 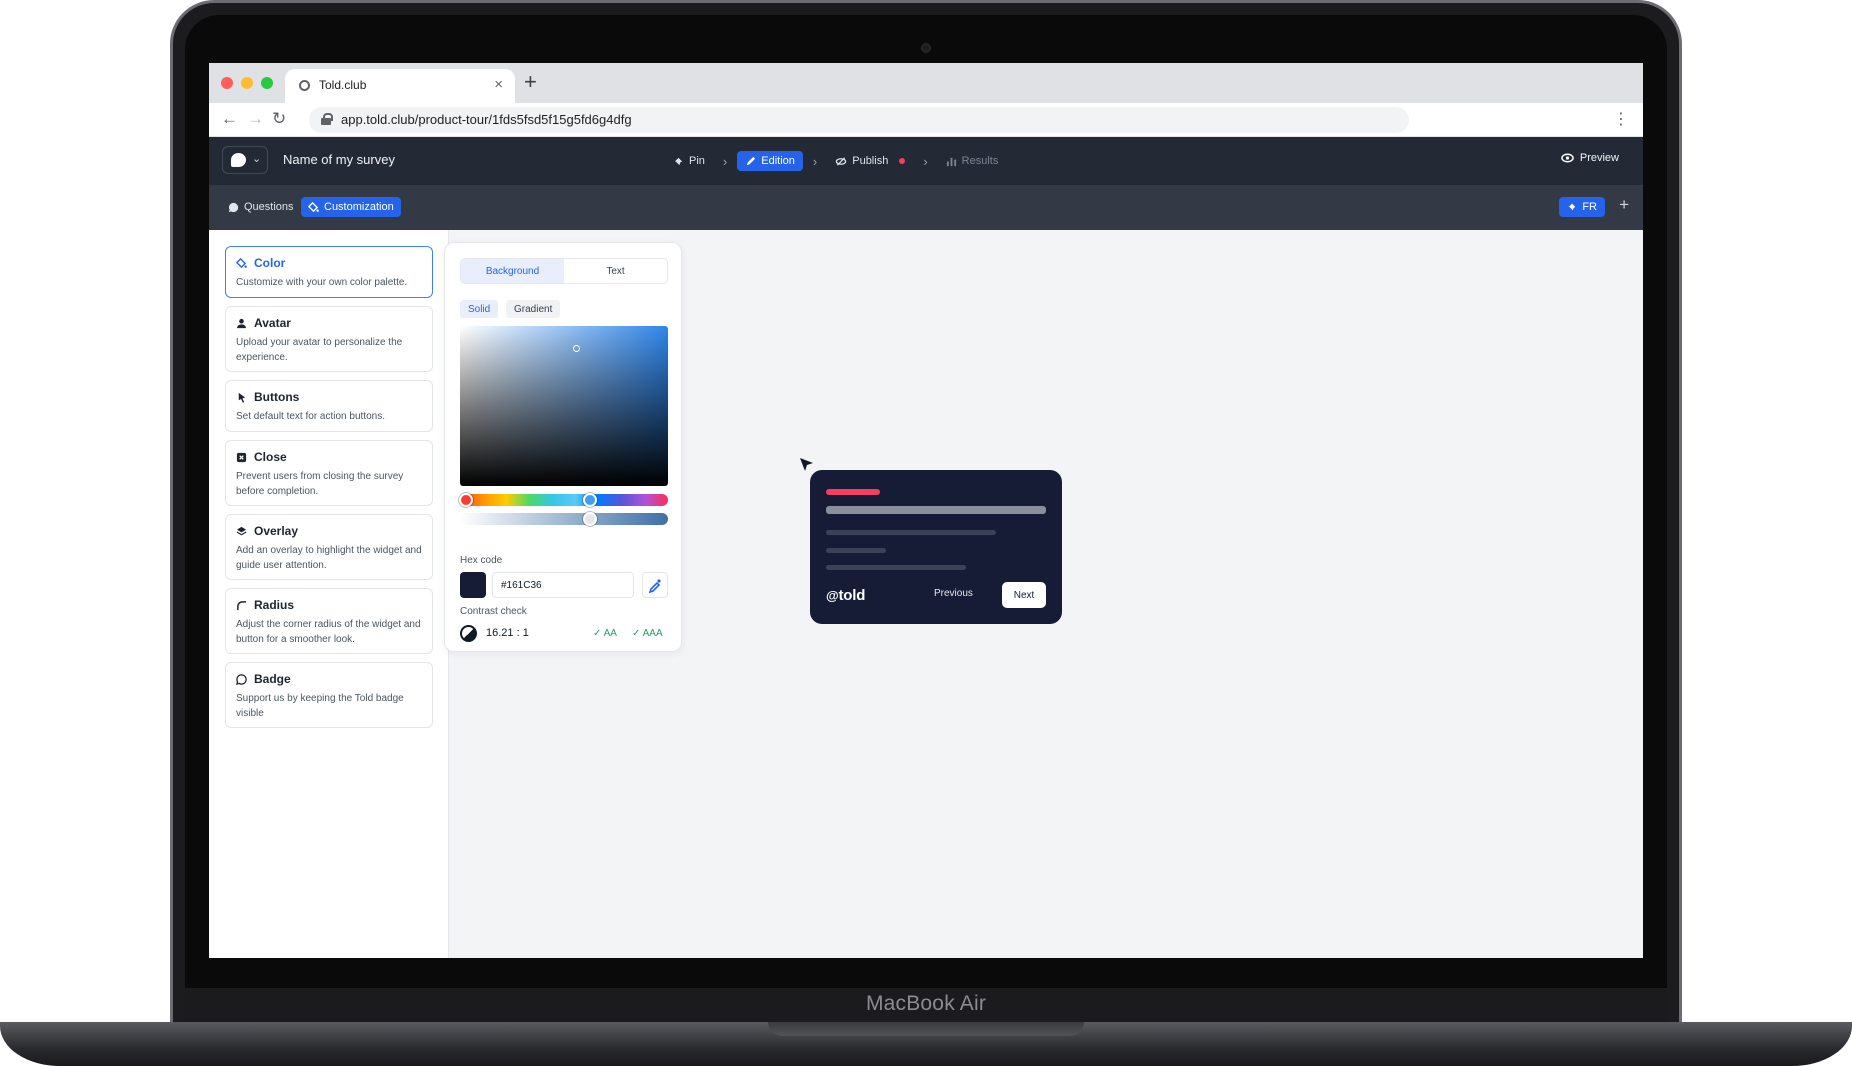 I want to click on section-title: Close, so click(x=270, y=457).